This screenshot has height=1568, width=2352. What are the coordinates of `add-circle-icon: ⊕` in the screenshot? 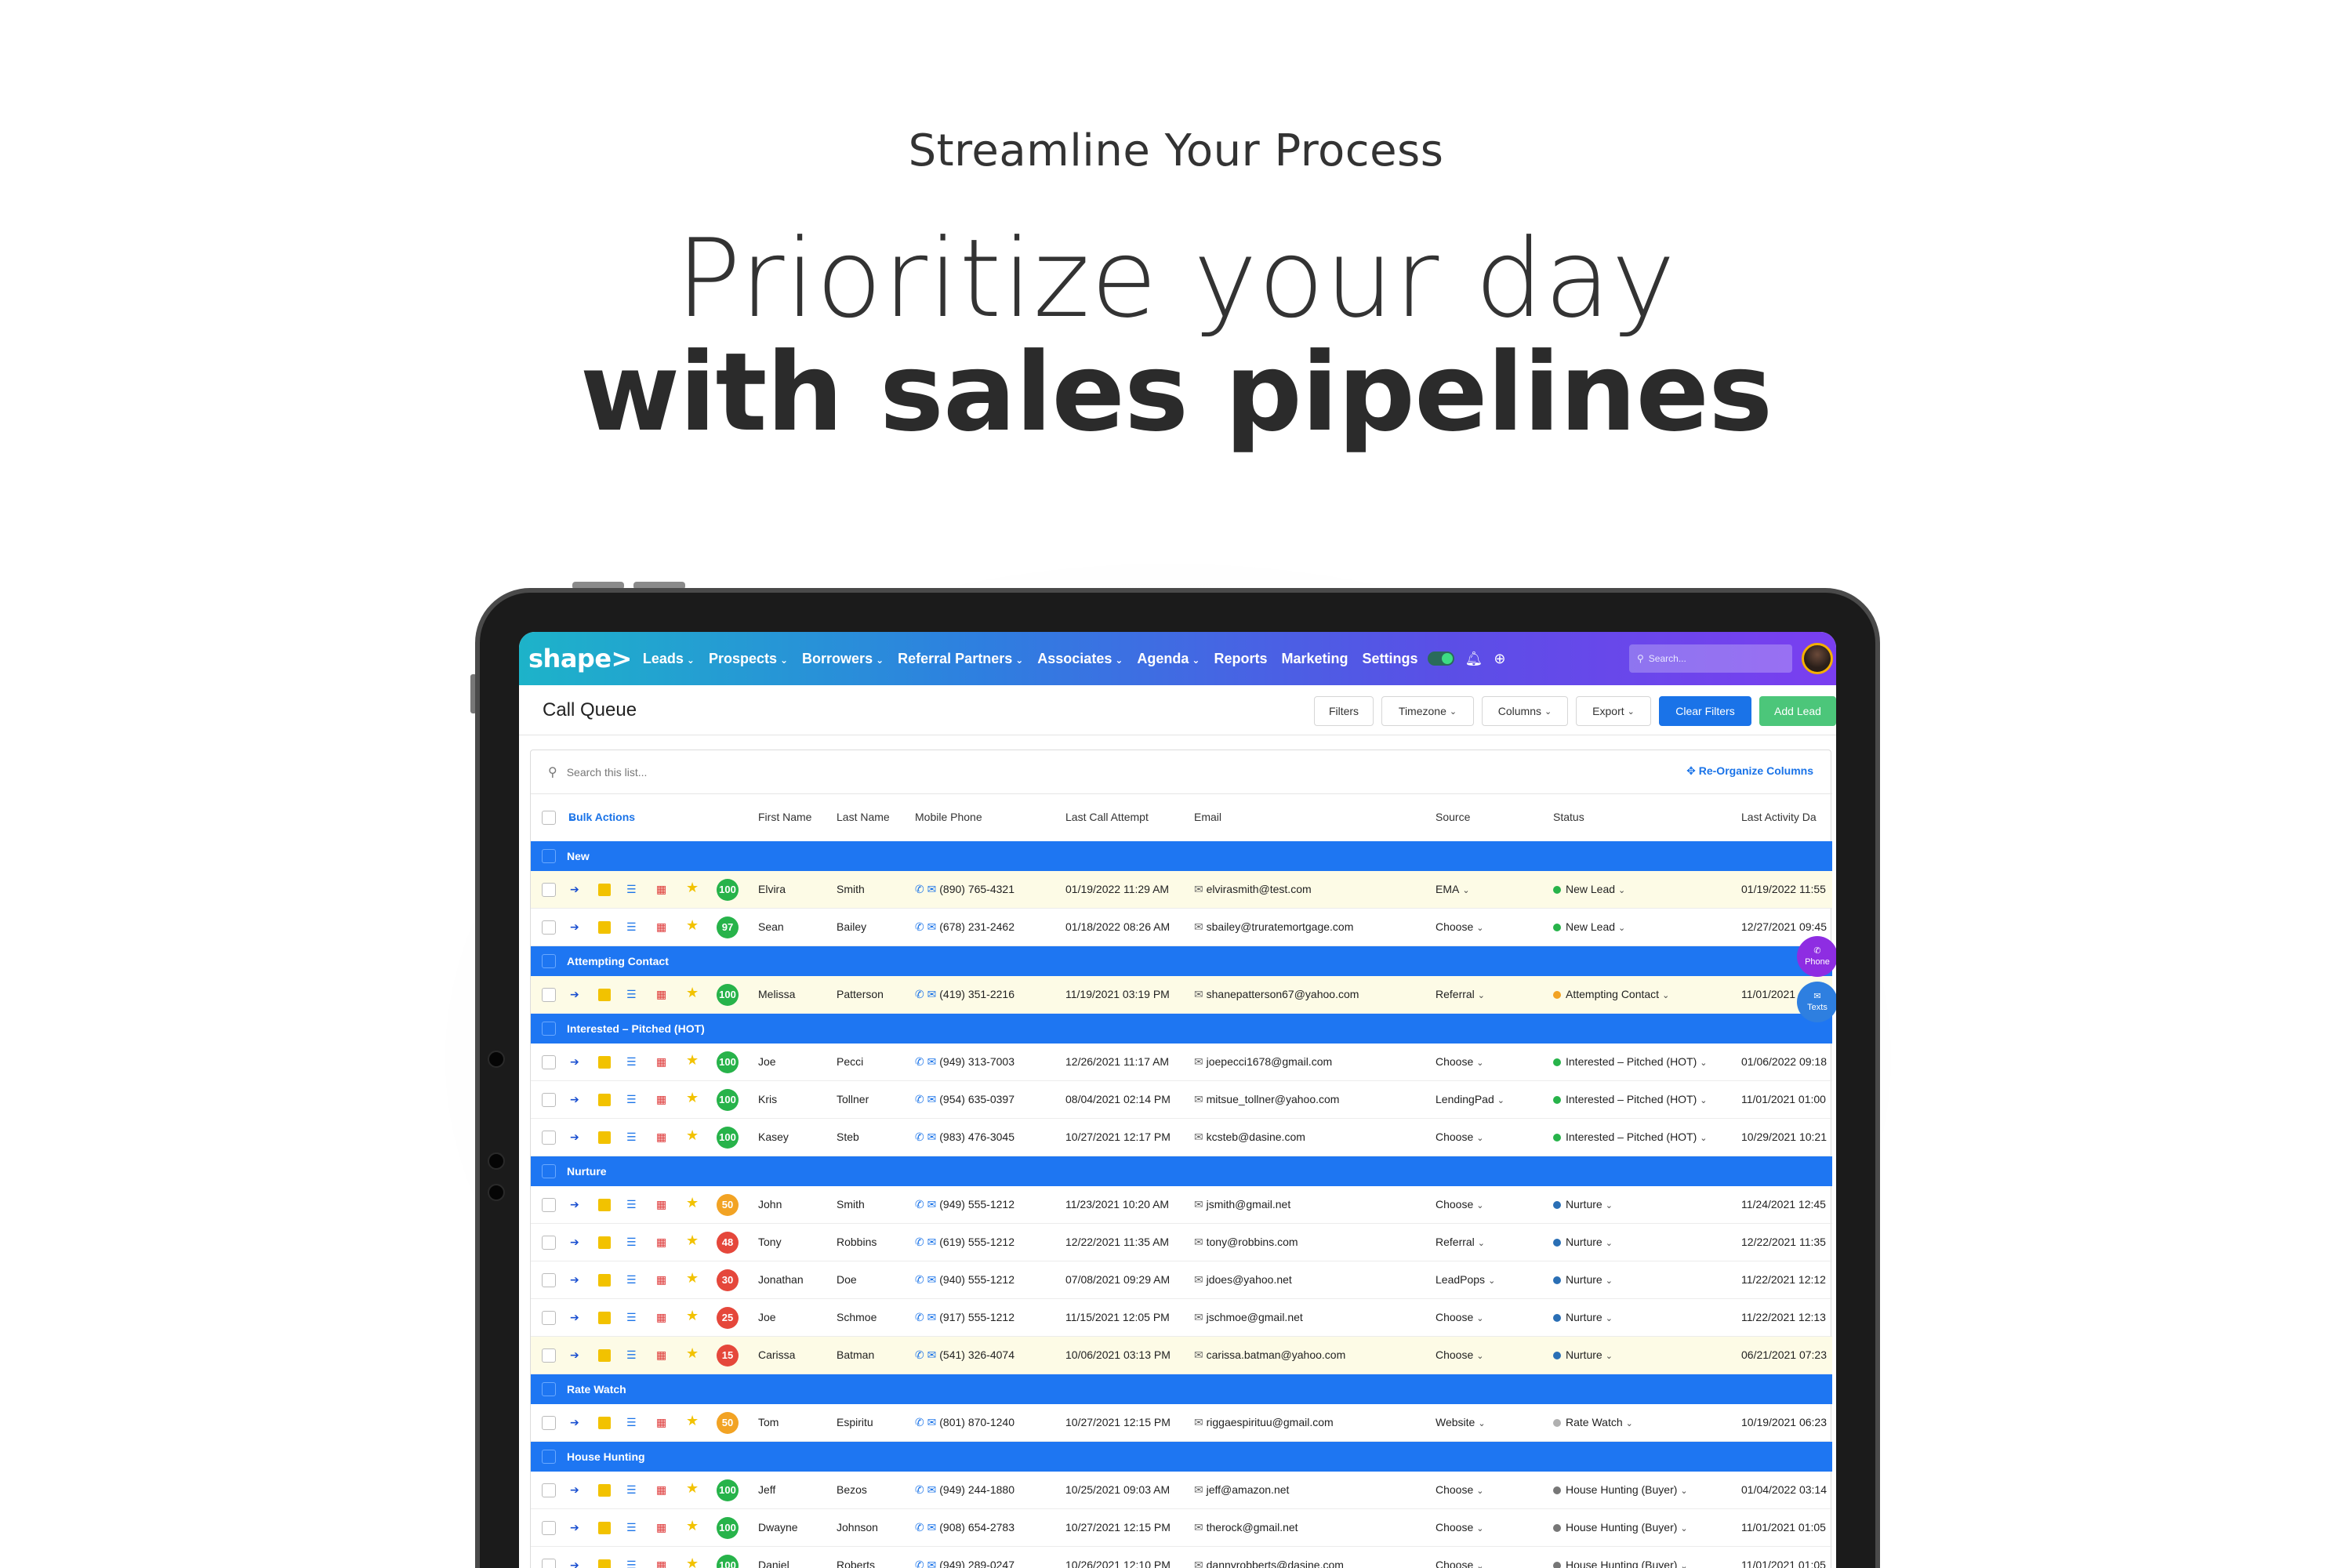 It's located at (1499, 659).